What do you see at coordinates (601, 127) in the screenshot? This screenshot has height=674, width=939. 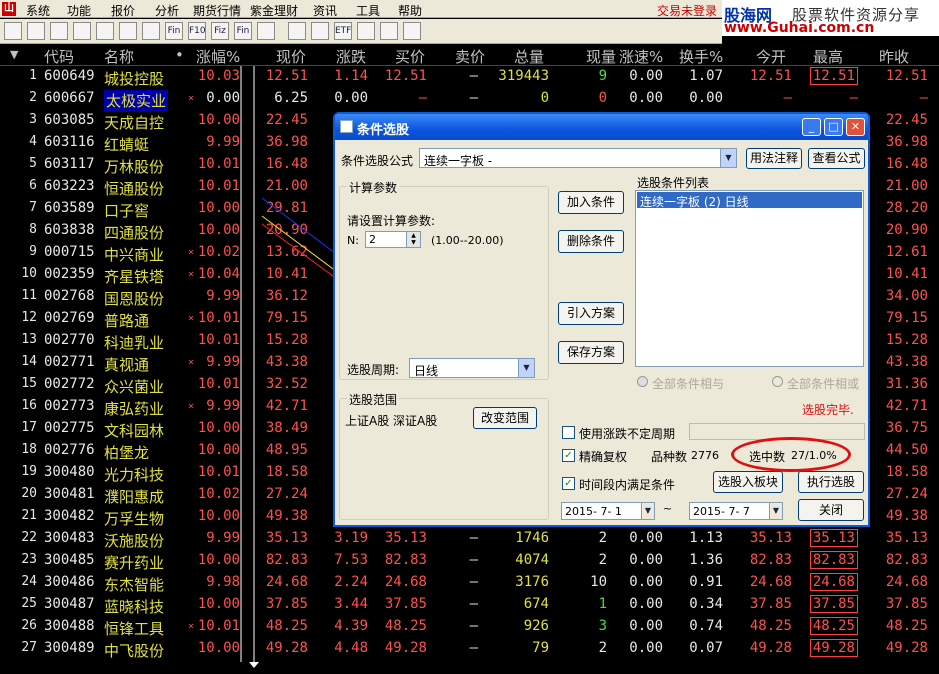 I see `dialog-titlebar: 条件选股 _ □ ✕` at bounding box center [601, 127].